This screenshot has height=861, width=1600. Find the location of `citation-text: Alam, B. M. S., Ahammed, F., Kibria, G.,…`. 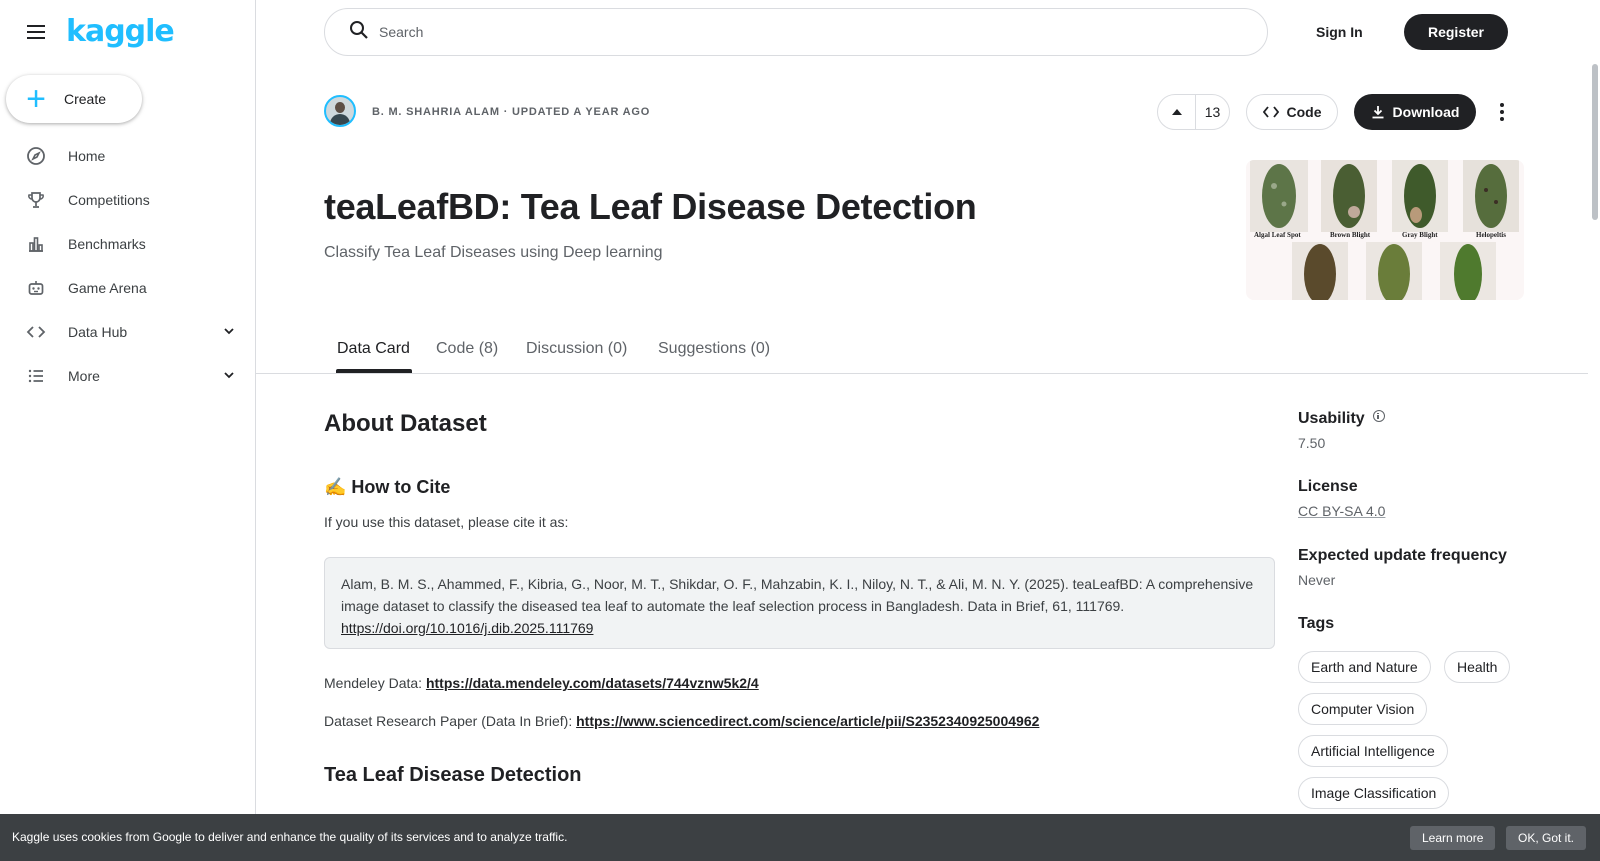

citation-text: Alam, B. M. S., Ahammed, F., Kibria, G.,… is located at coordinates (797, 595).